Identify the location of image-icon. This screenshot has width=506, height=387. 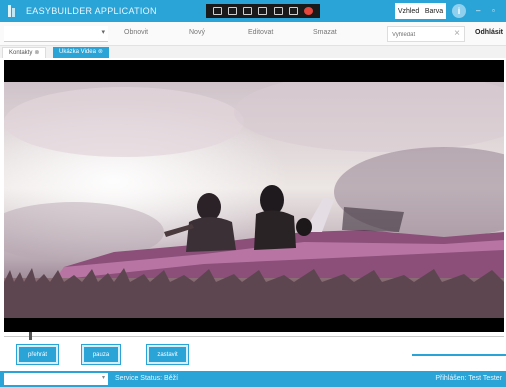
(263, 11).